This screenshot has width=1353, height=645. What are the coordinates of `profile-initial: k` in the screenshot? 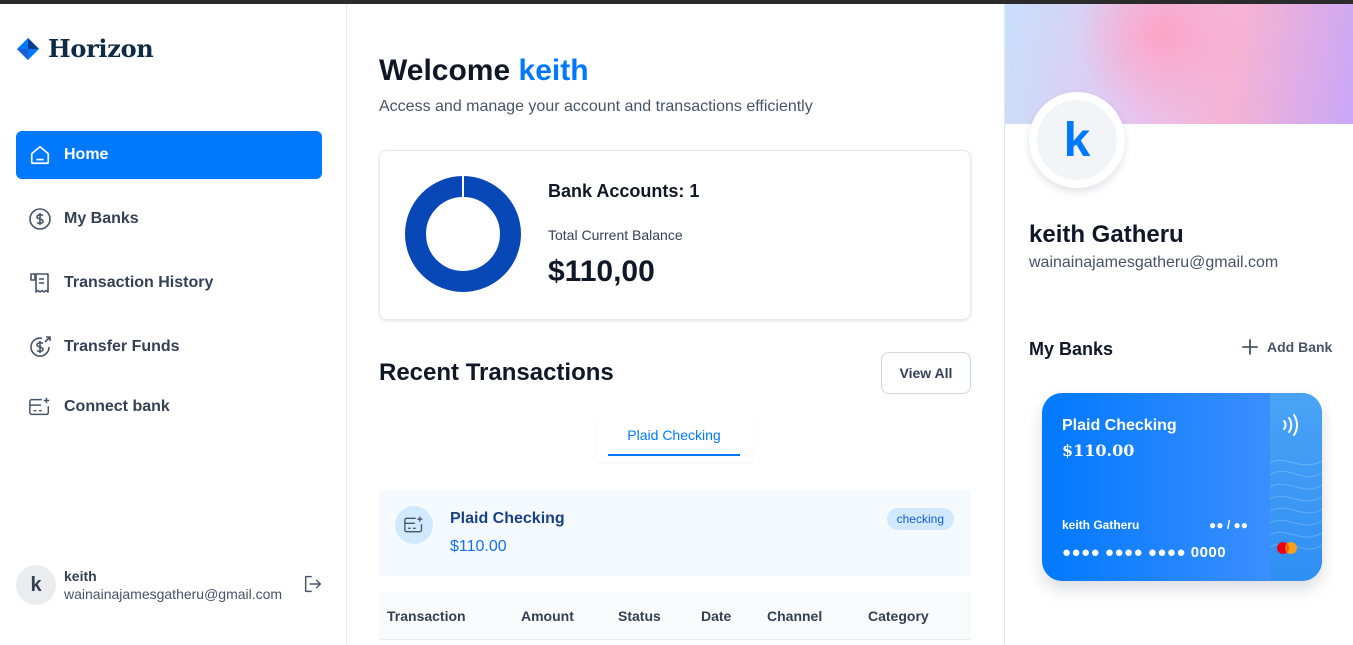 It's located at (1077, 140).